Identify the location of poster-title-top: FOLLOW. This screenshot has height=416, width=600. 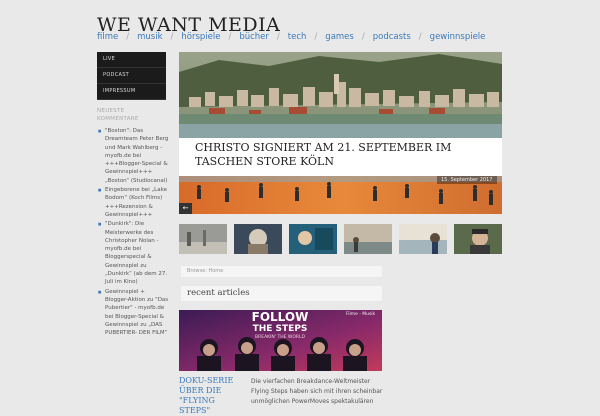
(280, 317).